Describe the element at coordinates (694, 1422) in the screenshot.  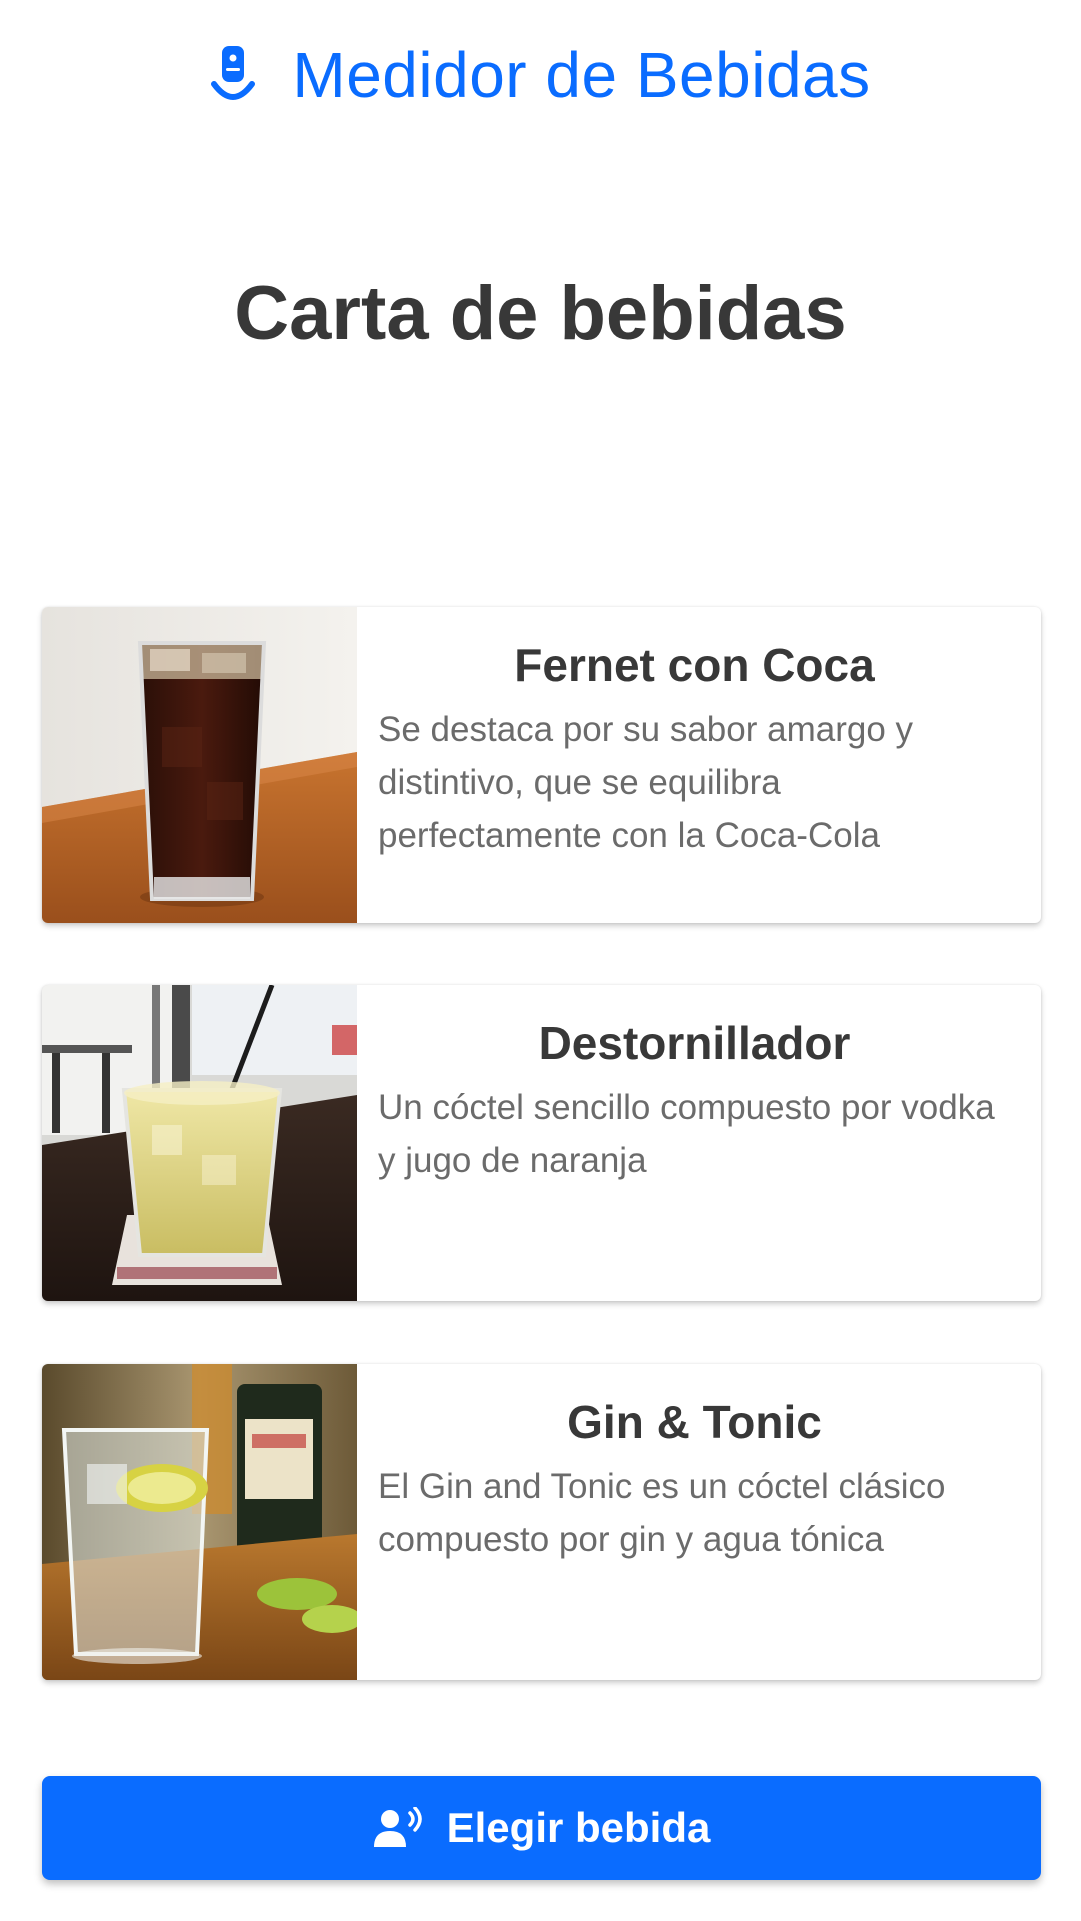
I see `drink-name: Gin & Tonic` at that location.